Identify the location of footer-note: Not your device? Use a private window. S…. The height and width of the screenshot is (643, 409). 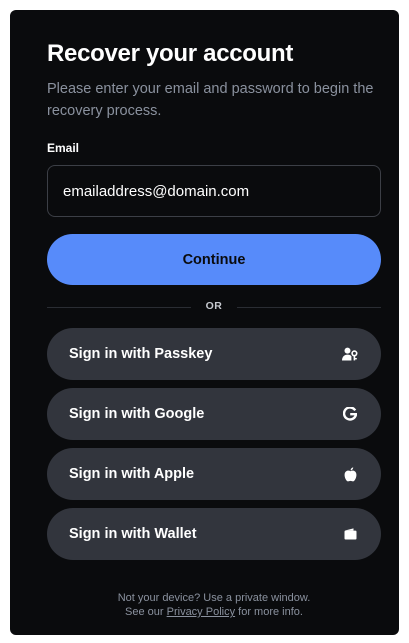
(214, 605).